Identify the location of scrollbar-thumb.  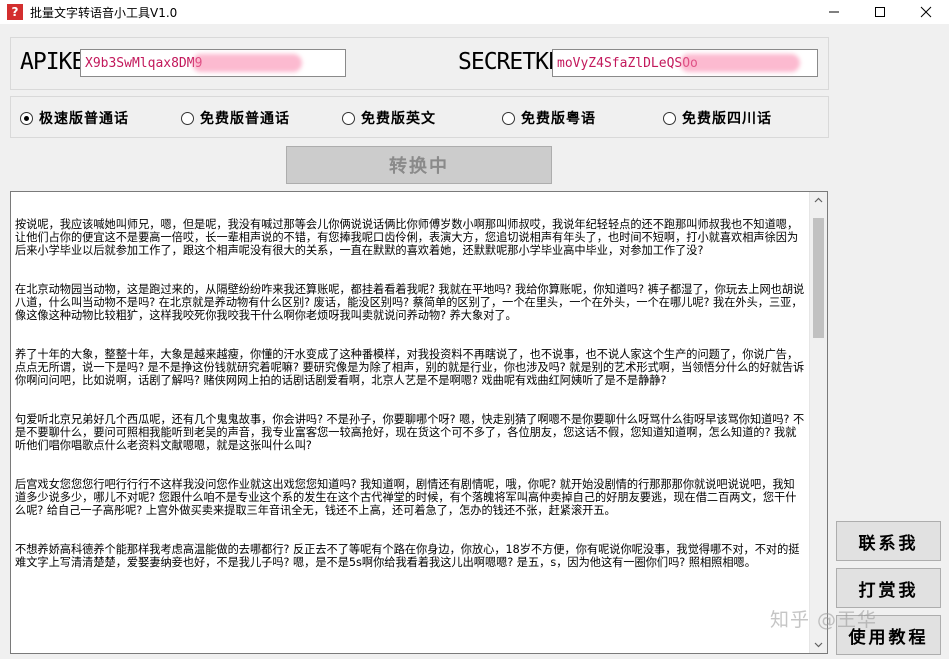
(818, 278).